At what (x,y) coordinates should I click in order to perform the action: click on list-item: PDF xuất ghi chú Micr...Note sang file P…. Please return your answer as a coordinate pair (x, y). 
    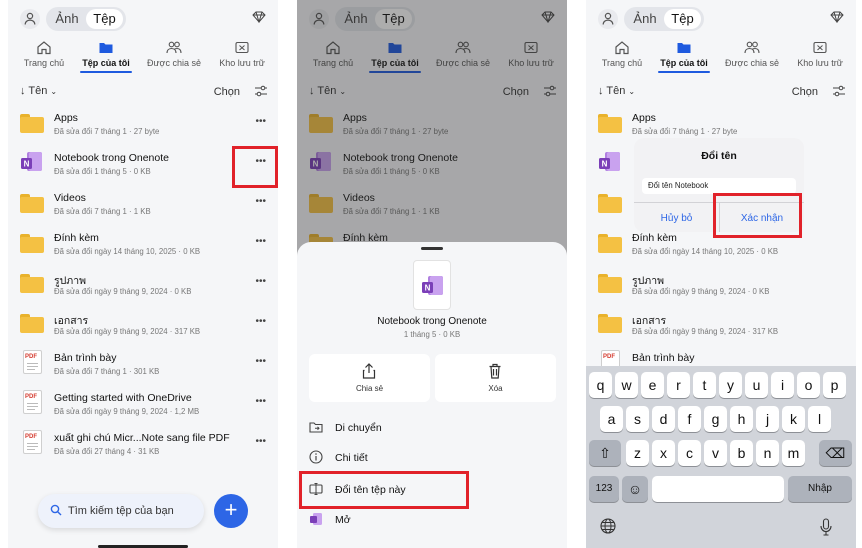
    Looking at the image, I should click on (143, 446).